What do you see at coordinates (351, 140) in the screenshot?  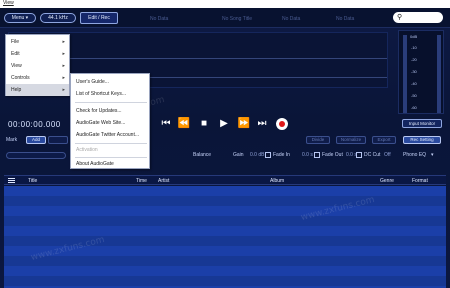 I see `normalize-button: Normalize` at bounding box center [351, 140].